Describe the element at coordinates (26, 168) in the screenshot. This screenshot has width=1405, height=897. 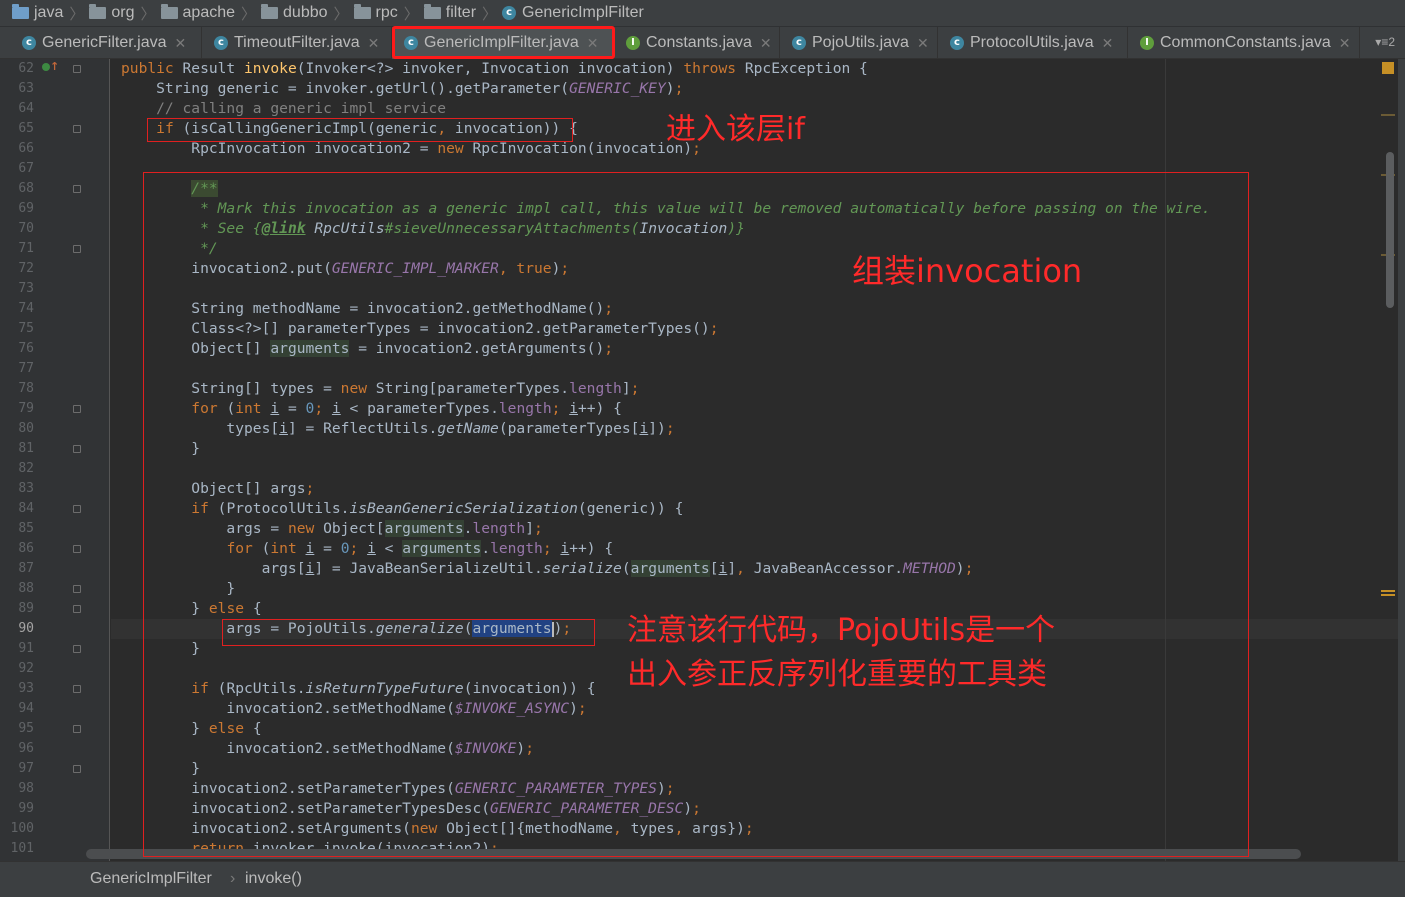
I see `line-number: 67` at that location.